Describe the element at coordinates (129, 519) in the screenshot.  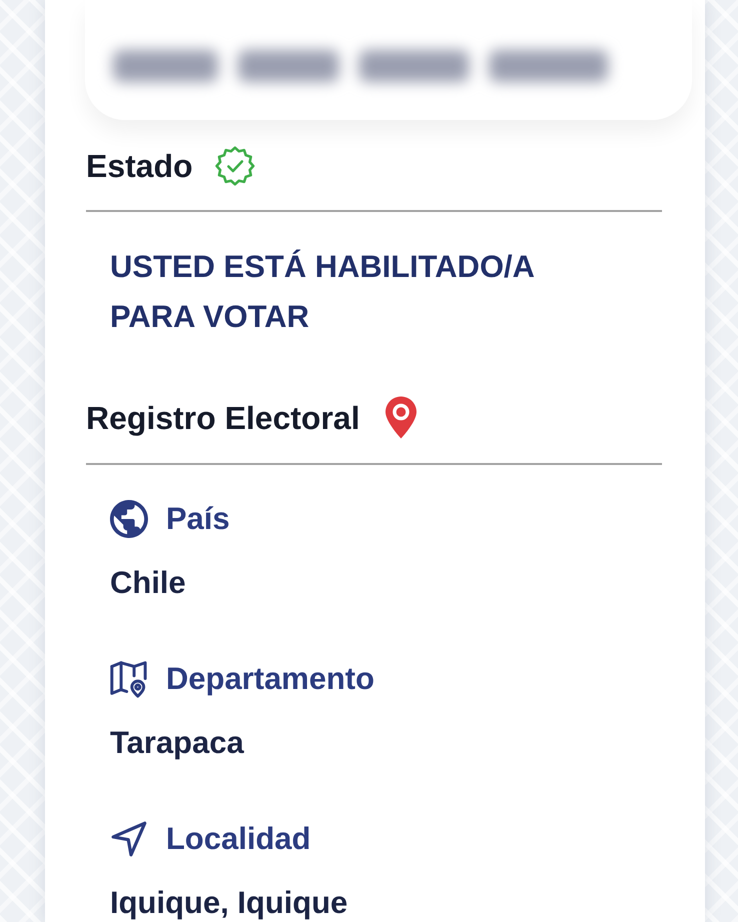
I see `globe-icon` at that location.